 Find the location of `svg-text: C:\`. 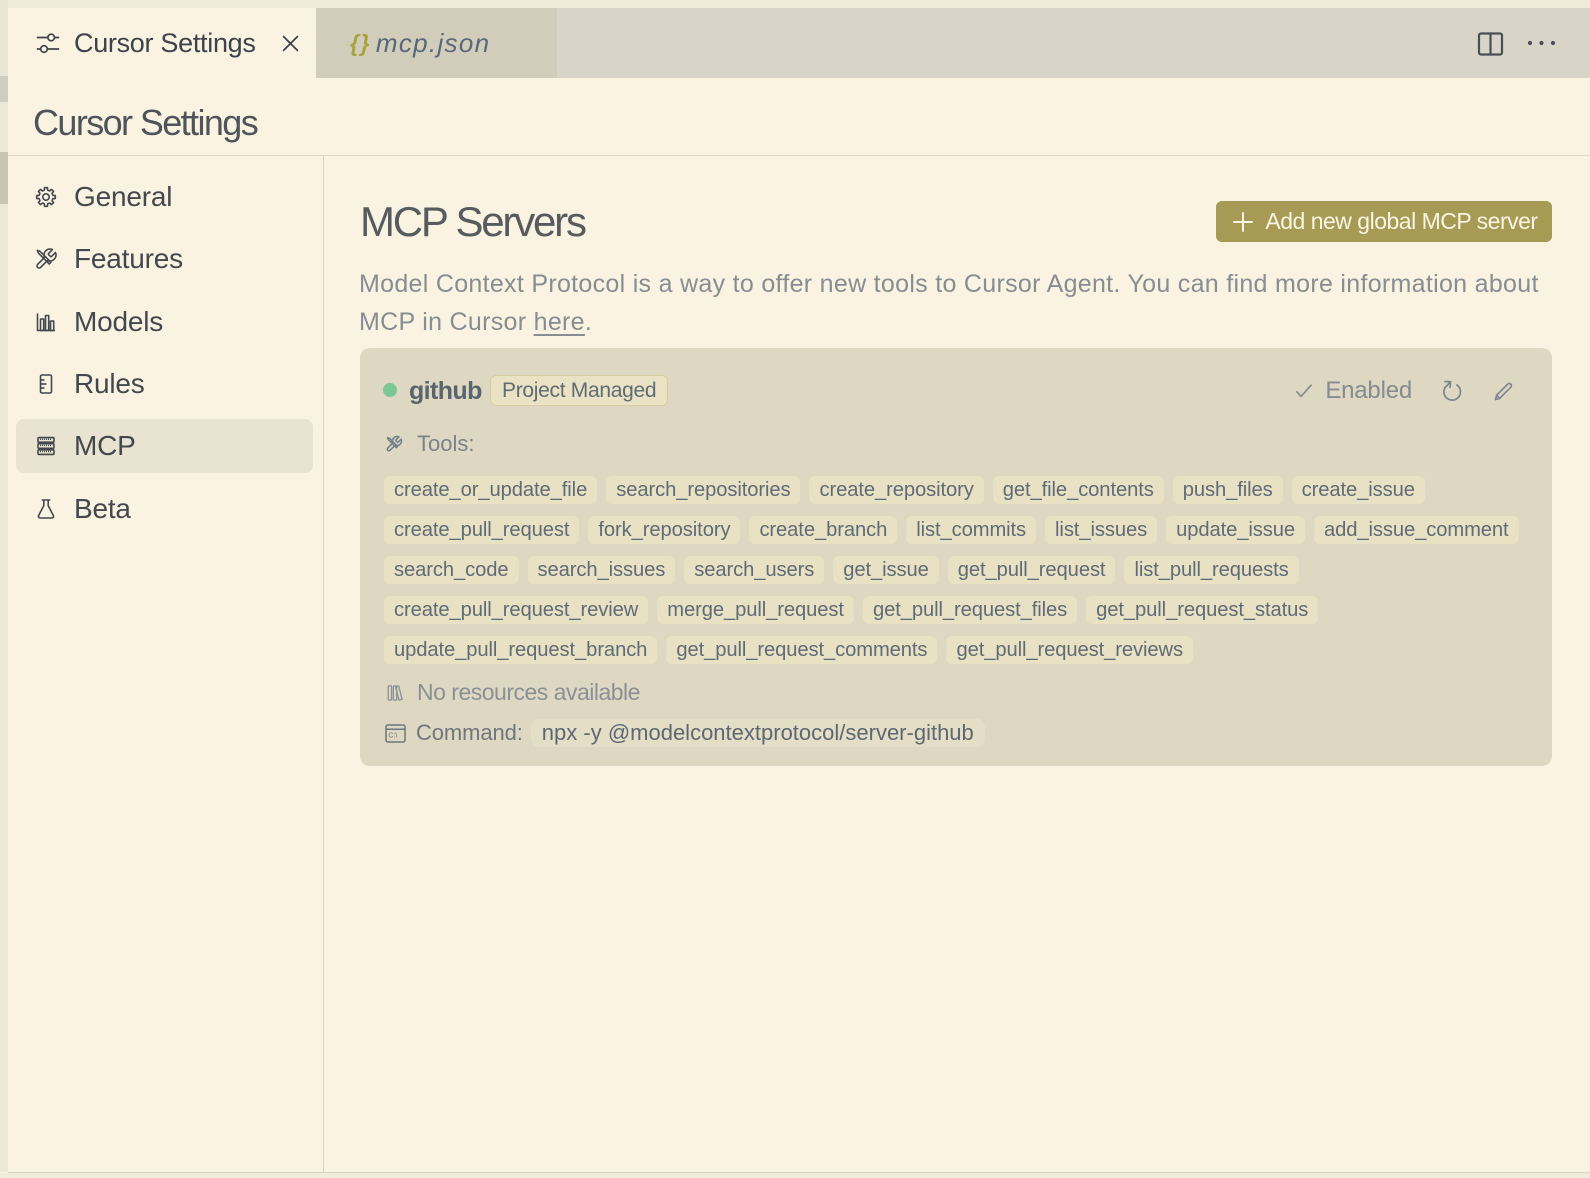

svg-text: C:\ is located at coordinates (392, 735).